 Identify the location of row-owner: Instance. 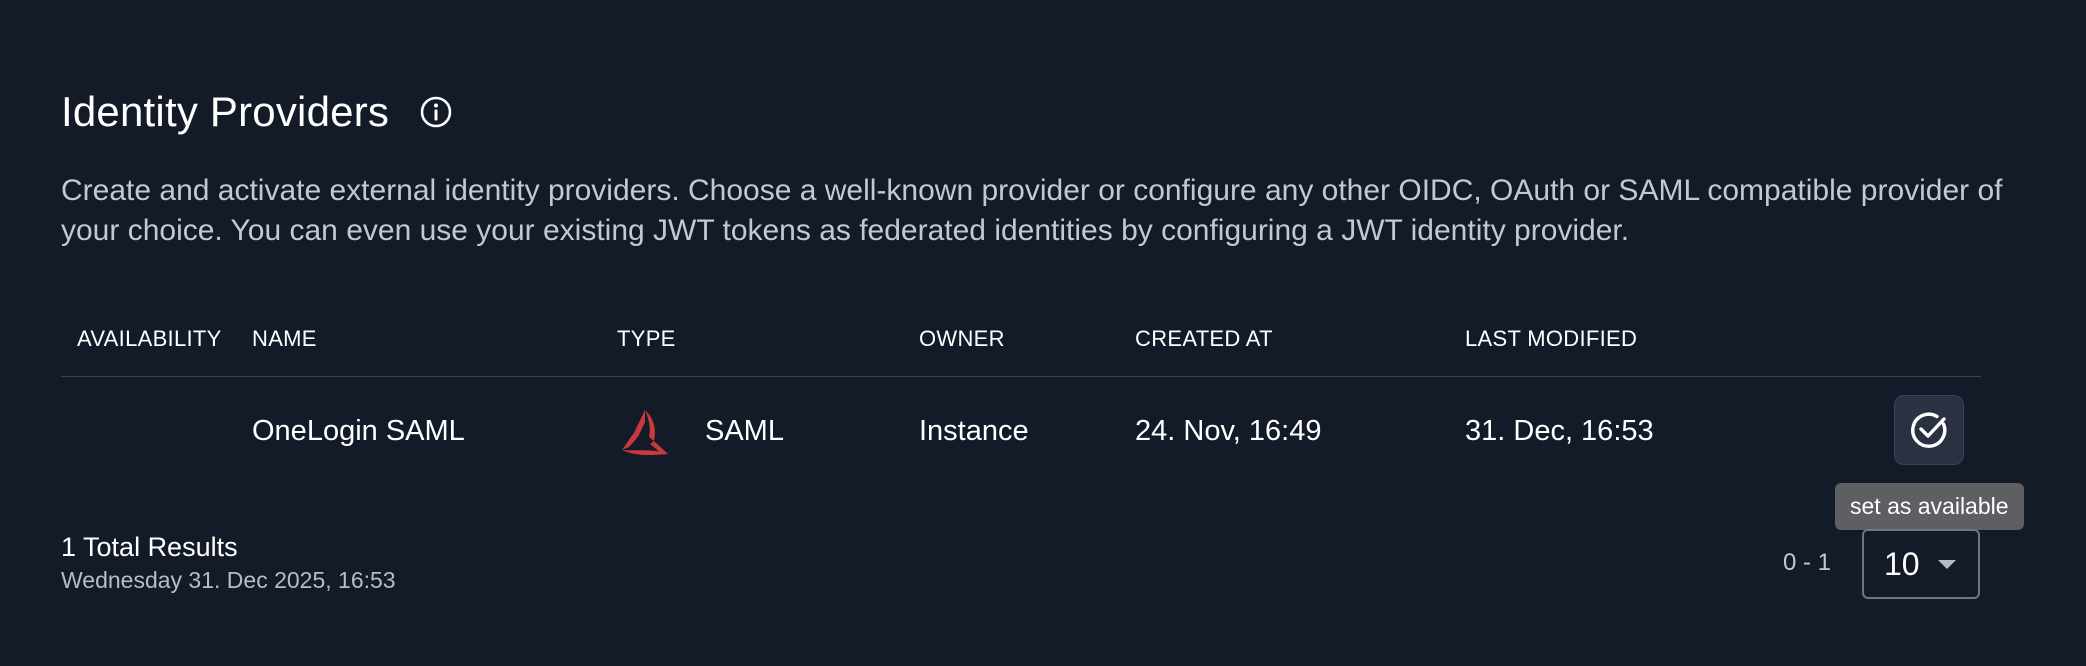
(974, 431).